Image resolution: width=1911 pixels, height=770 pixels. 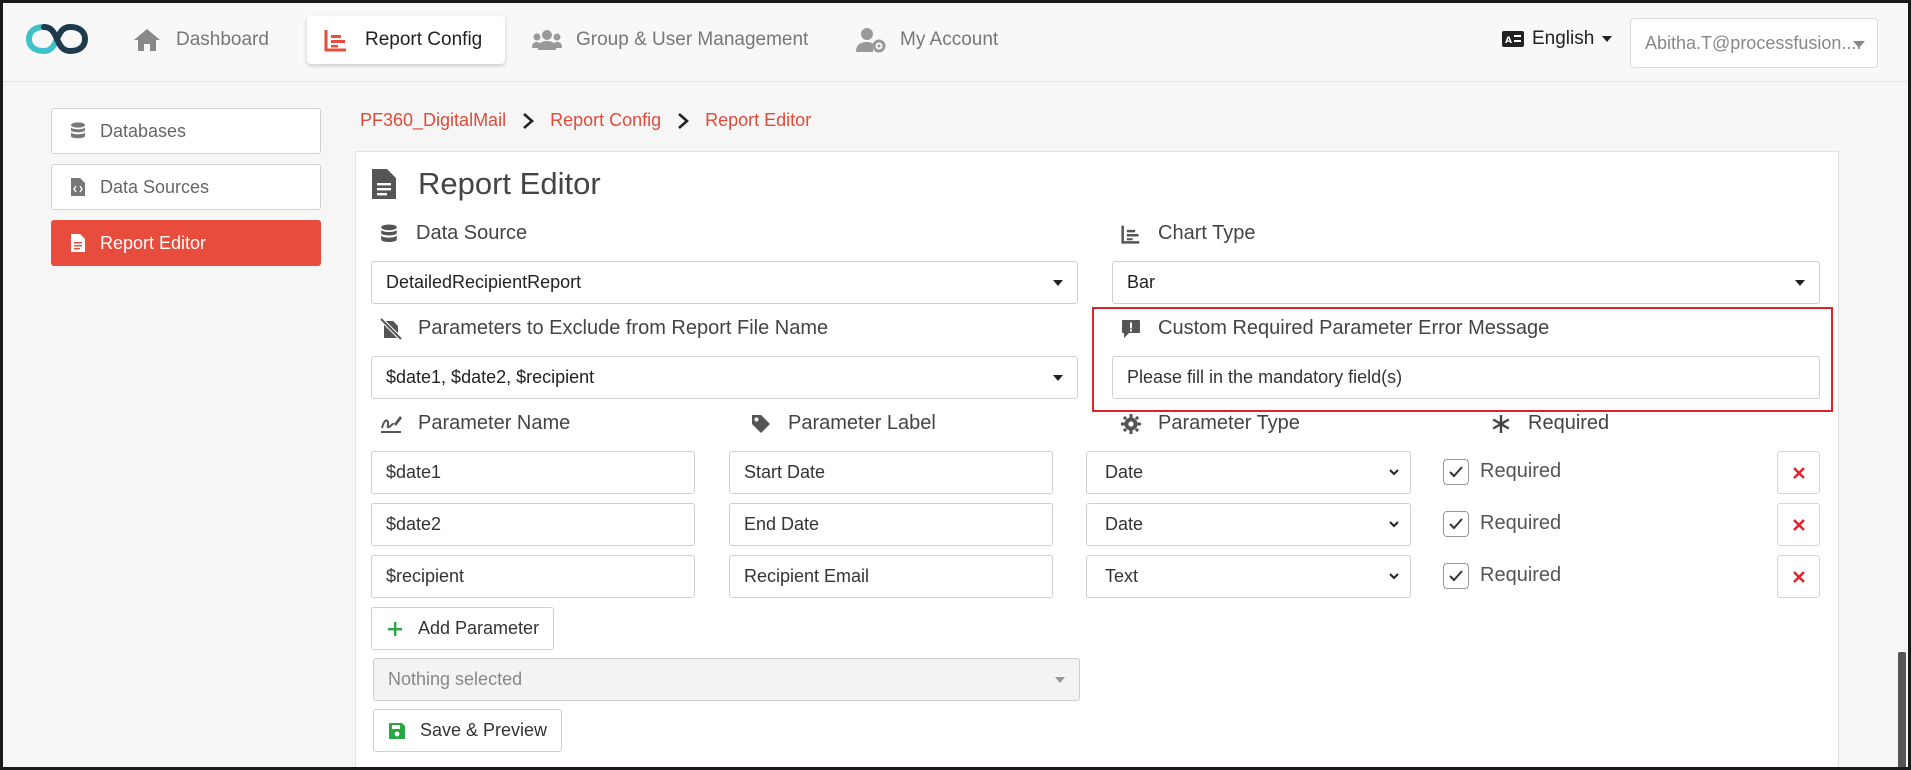 I want to click on infinity-logo-icon, so click(x=57, y=39).